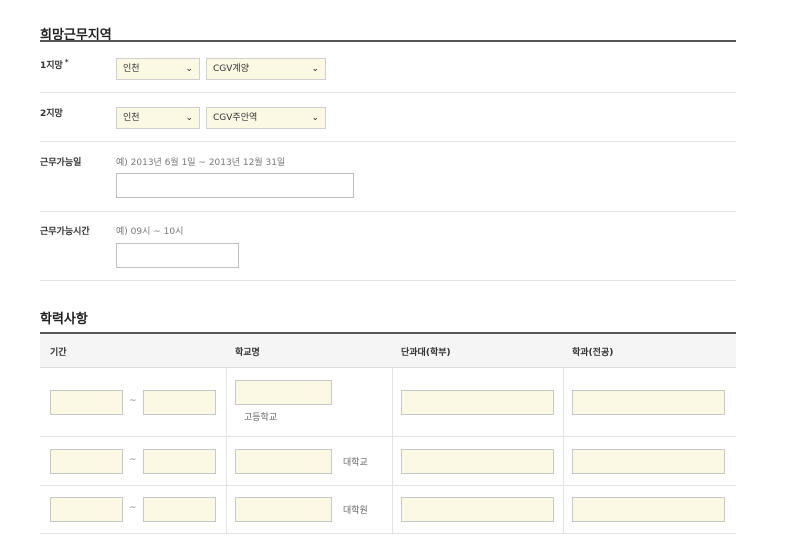 This screenshot has height=547, width=800. Describe the element at coordinates (51, 114) in the screenshot. I see `choice2-label: 2지망` at that location.